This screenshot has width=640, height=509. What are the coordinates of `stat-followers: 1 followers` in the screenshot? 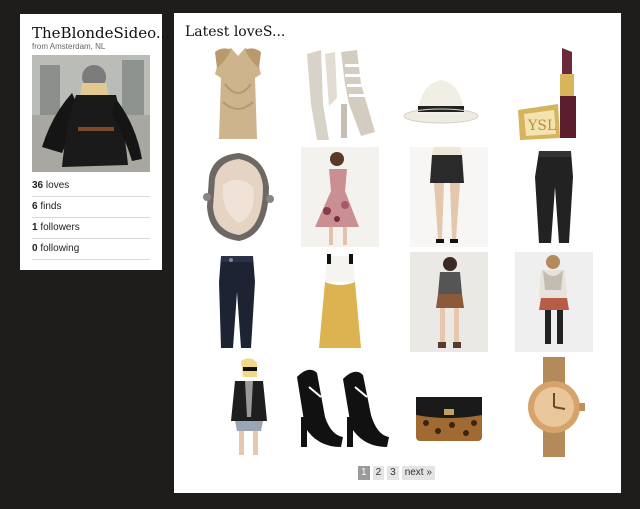 It's located at (91, 228).